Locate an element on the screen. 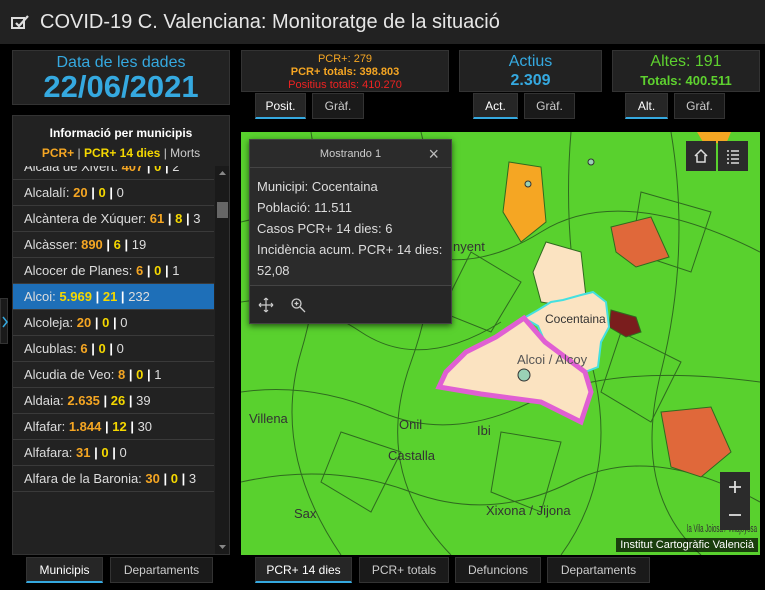  list-item: Alcoleja: 20 | 0 | 0 is located at coordinates (113, 323).